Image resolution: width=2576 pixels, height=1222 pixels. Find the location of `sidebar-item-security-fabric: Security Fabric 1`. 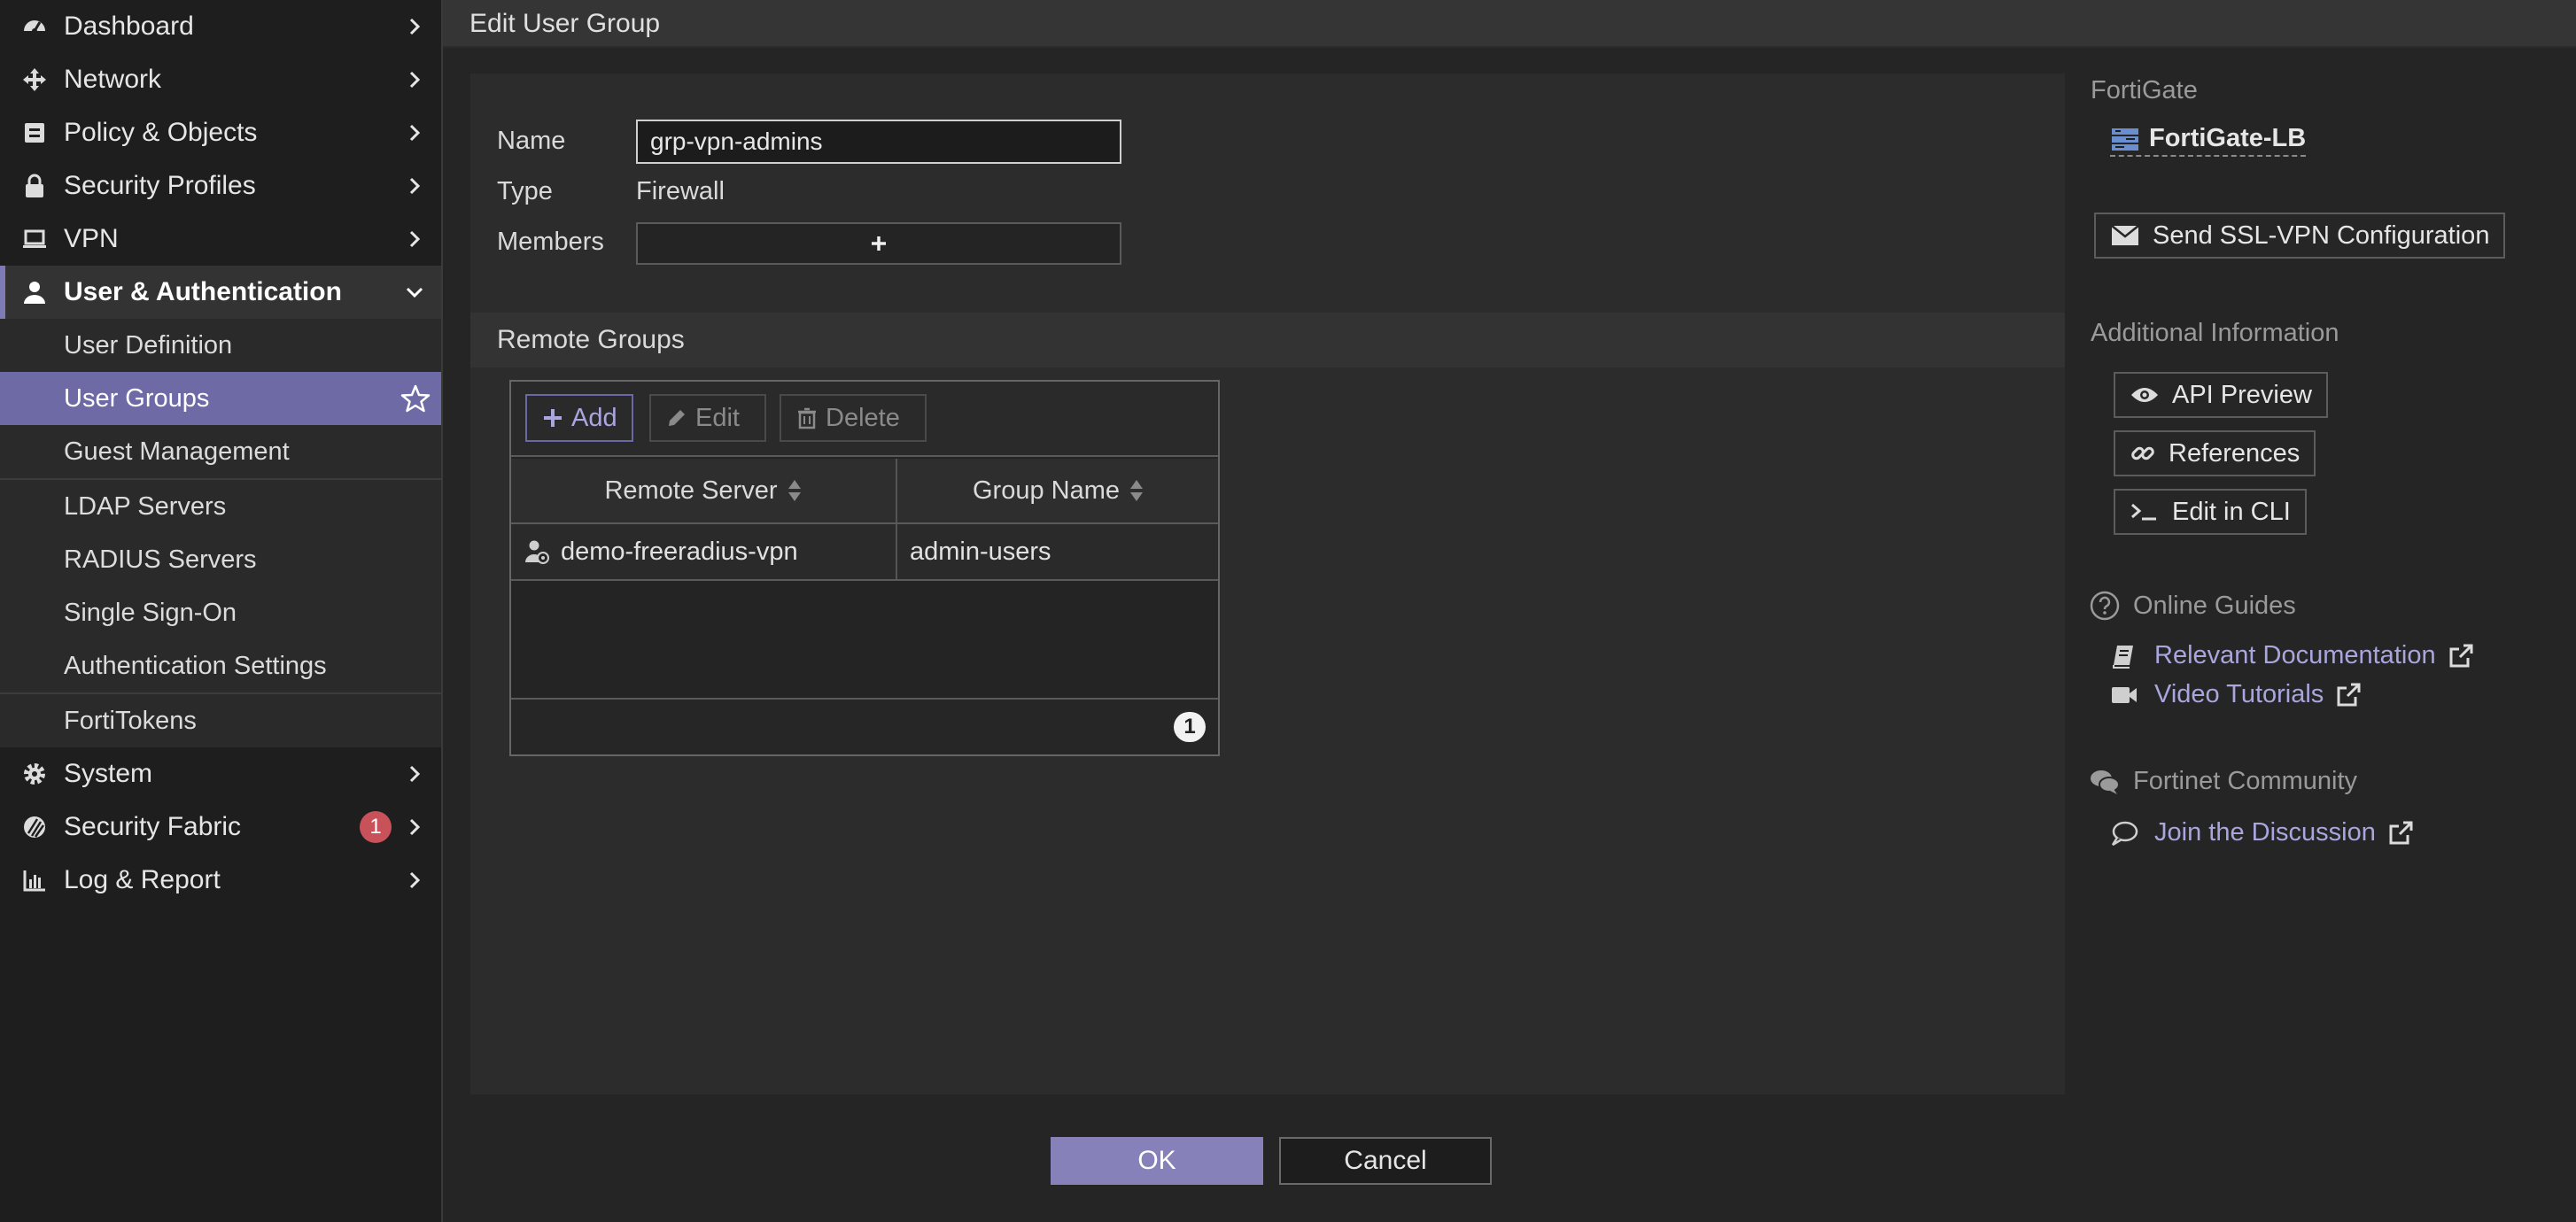

sidebar-item-security-fabric: Security Fabric 1 is located at coordinates (220, 827).